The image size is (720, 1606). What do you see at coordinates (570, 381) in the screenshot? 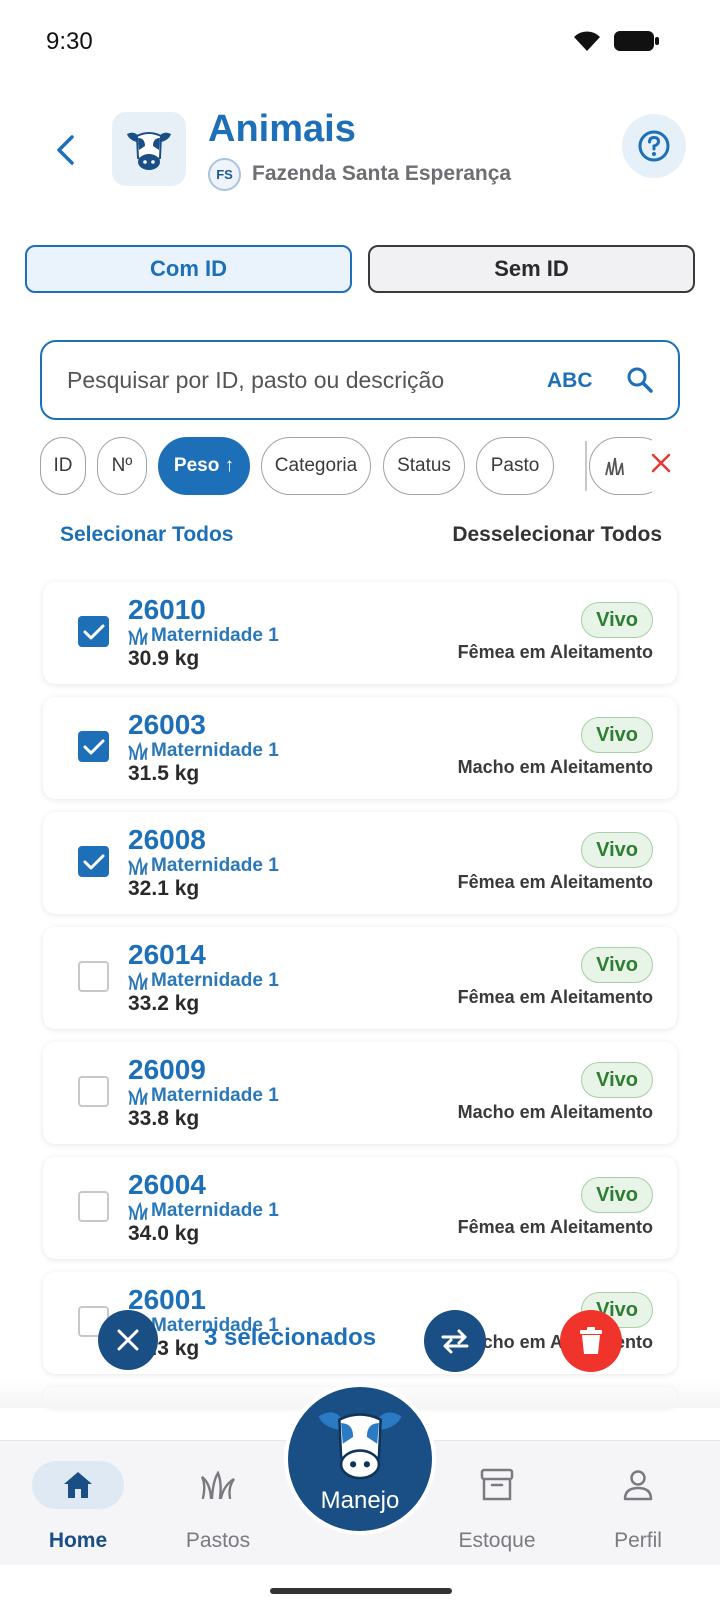
I see `search-mode-toggle: ABC` at bounding box center [570, 381].